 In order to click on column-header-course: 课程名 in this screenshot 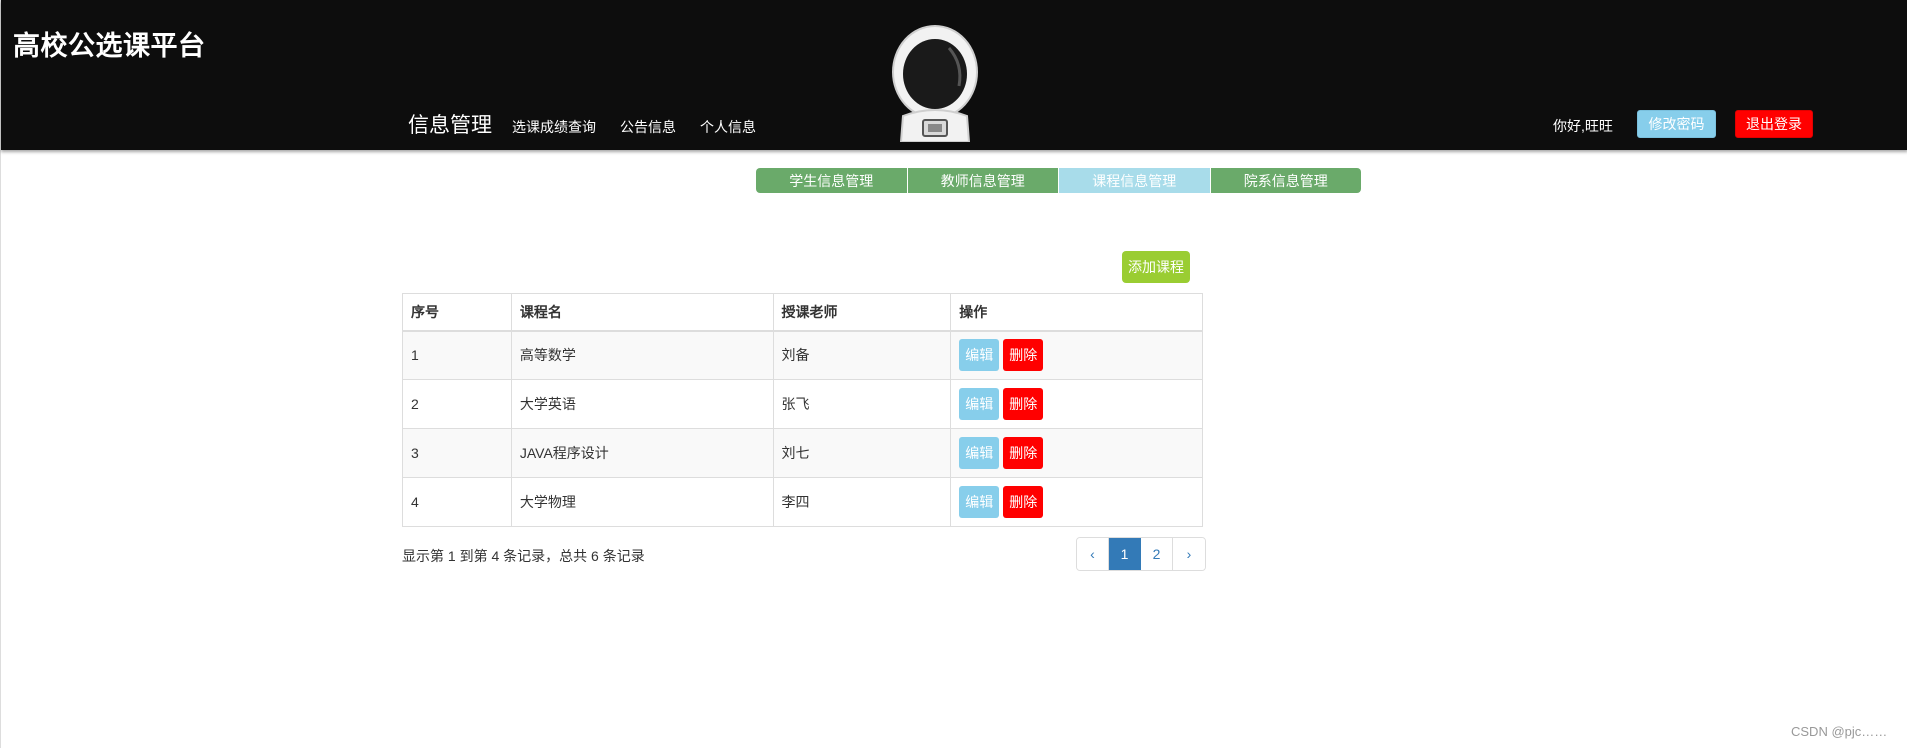, I will do `click(642, 312)`.